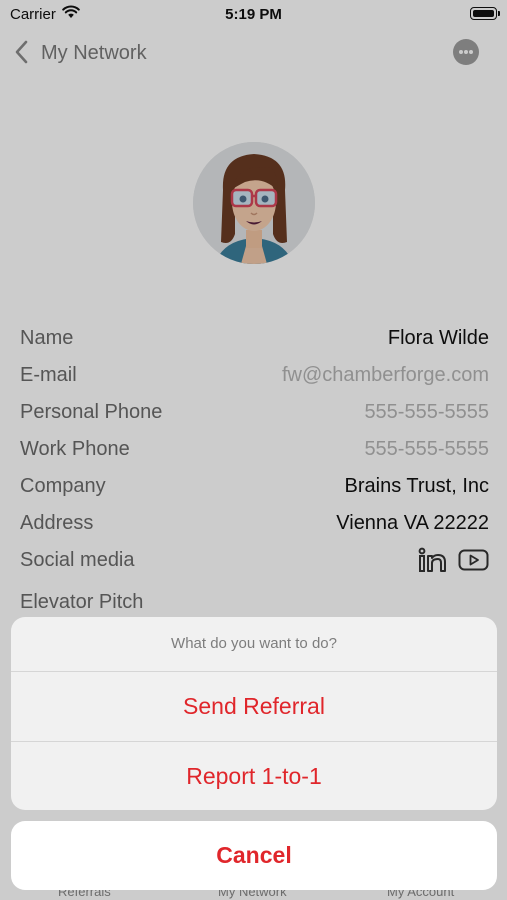  What do you see at coordinates (254, 705) in the screenshot?
I see `send-referral-button: Send Referral` at bounding box center [254, 705].